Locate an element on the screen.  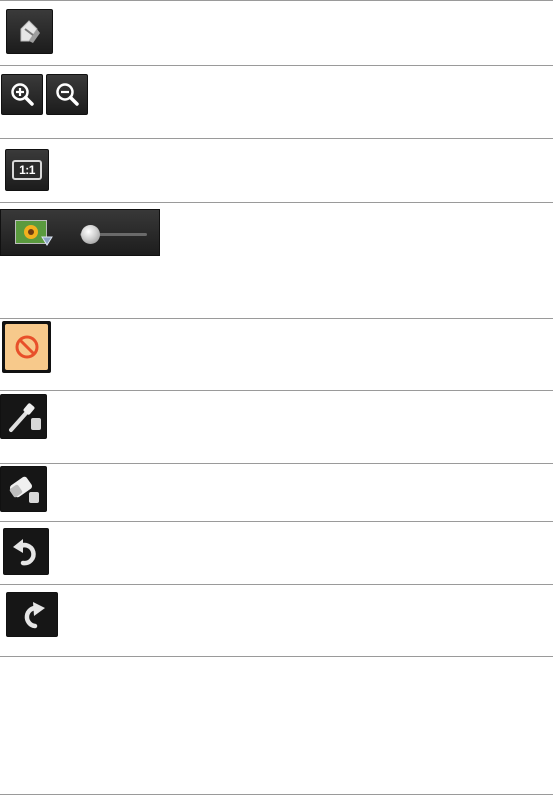
undo-icon is located at coordinates (24, 551).